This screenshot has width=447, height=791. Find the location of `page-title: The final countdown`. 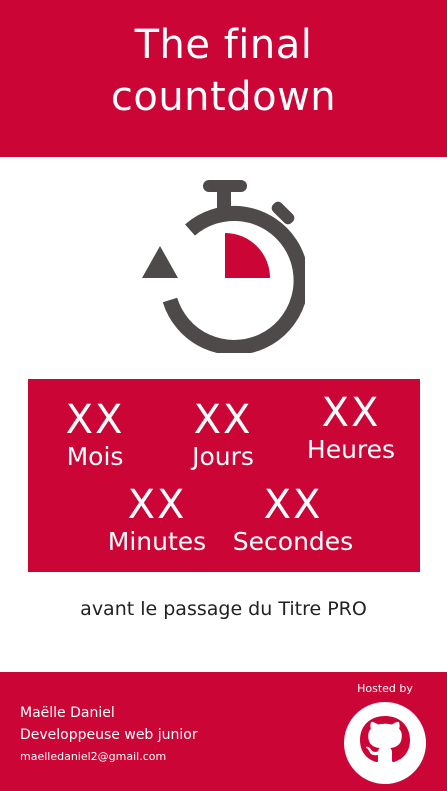

page-title: The final countdown is located at coordinates (223, 71).